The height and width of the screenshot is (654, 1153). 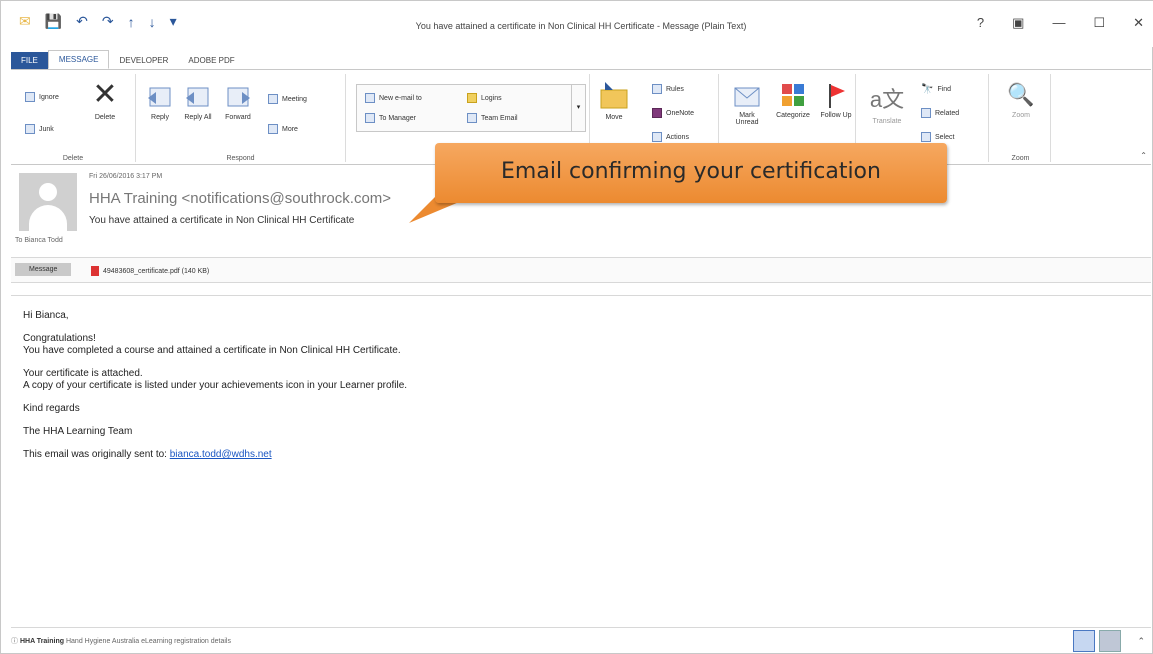 What do you see at coordinates (1097, 641) in the screenshot?
I see `people-pane-avatars` at bounding box center [1097, 641].